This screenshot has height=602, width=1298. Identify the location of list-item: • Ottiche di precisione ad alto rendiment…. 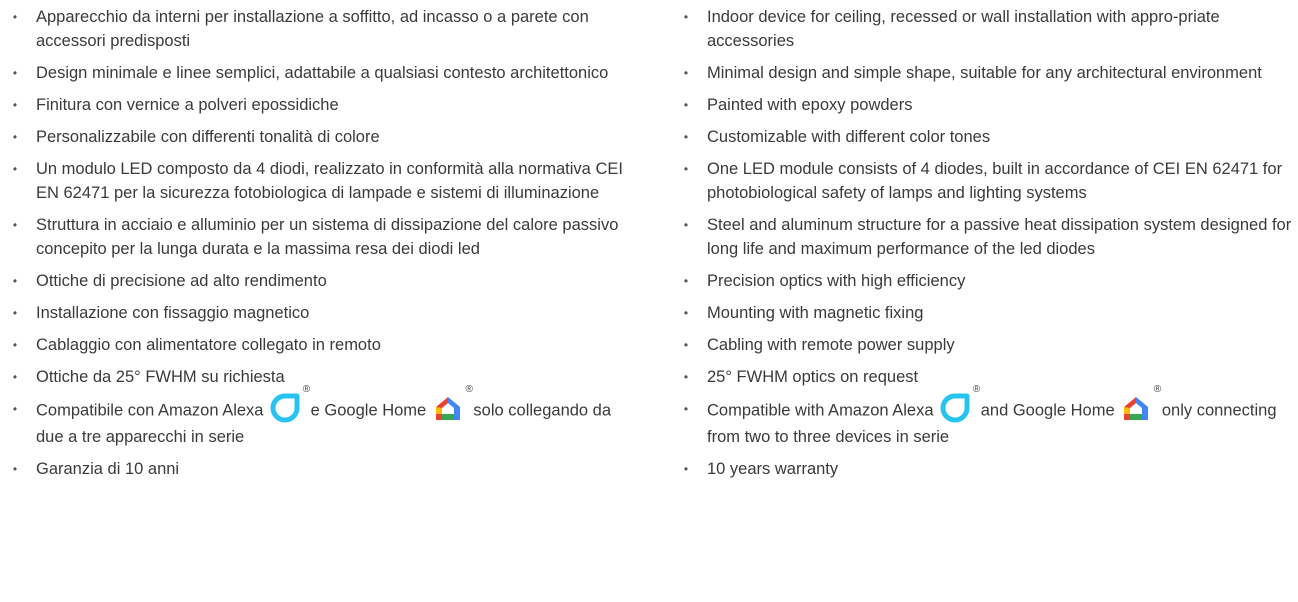
(320, 281).